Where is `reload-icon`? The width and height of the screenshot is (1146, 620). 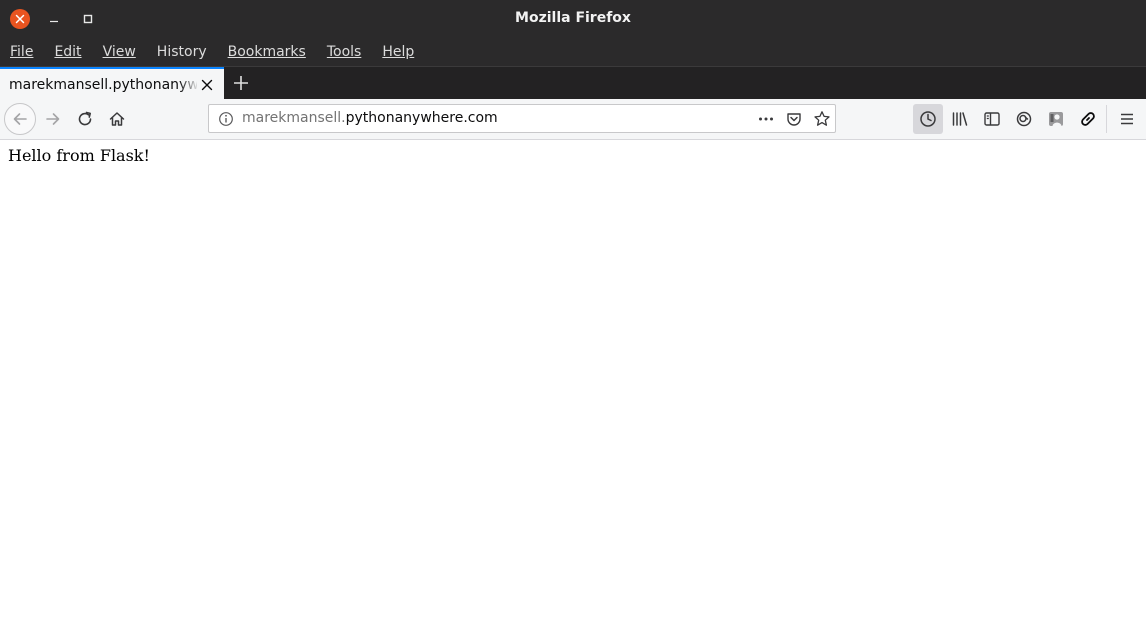
reload-icon is located at coordinates (85, 118).